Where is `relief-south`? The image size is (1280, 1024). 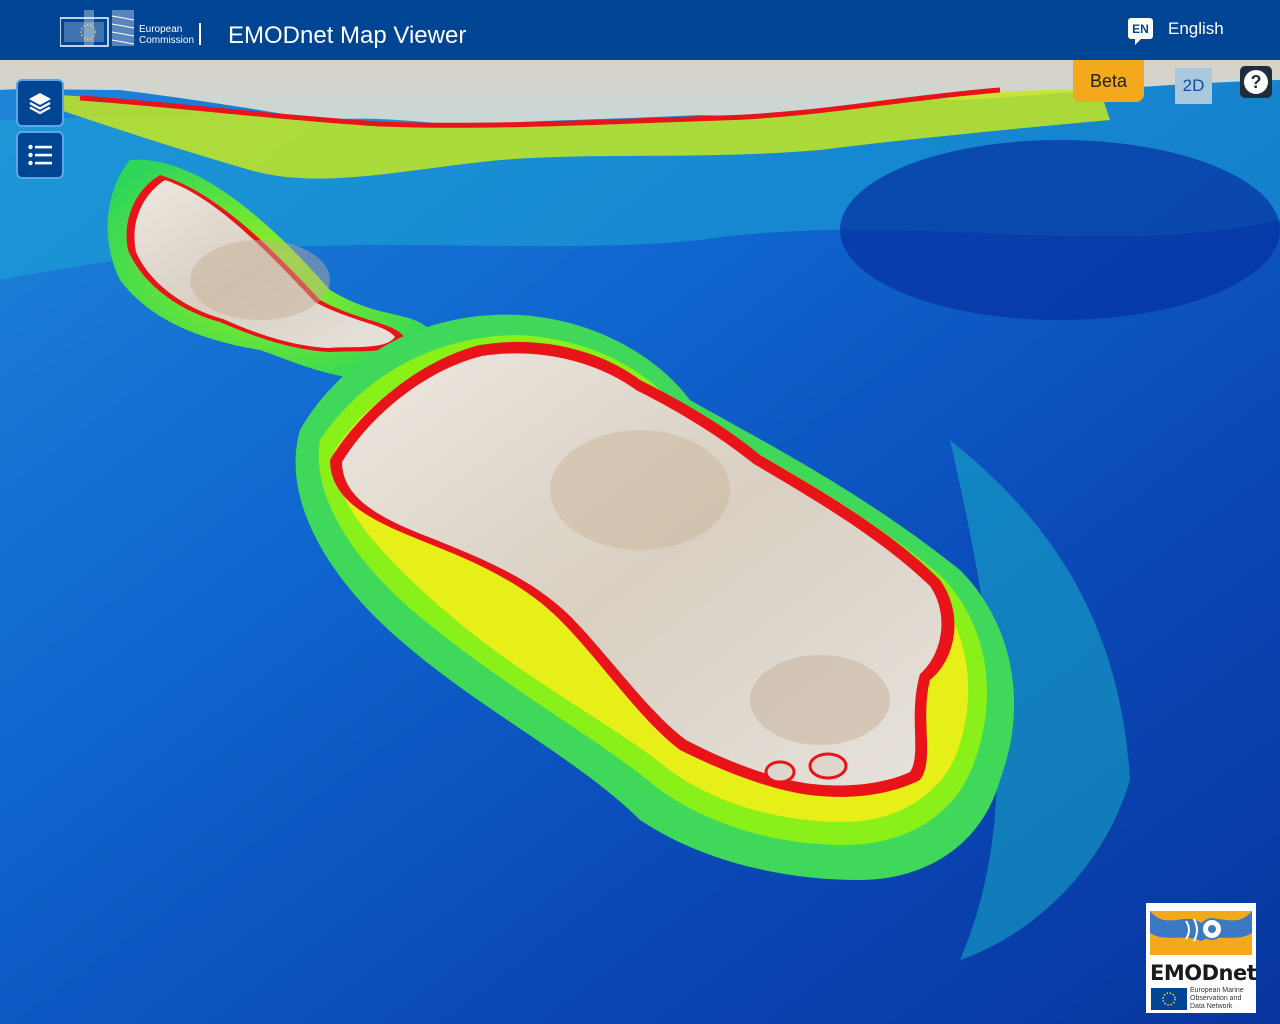
relief-south is located at coordinates (820, 700).